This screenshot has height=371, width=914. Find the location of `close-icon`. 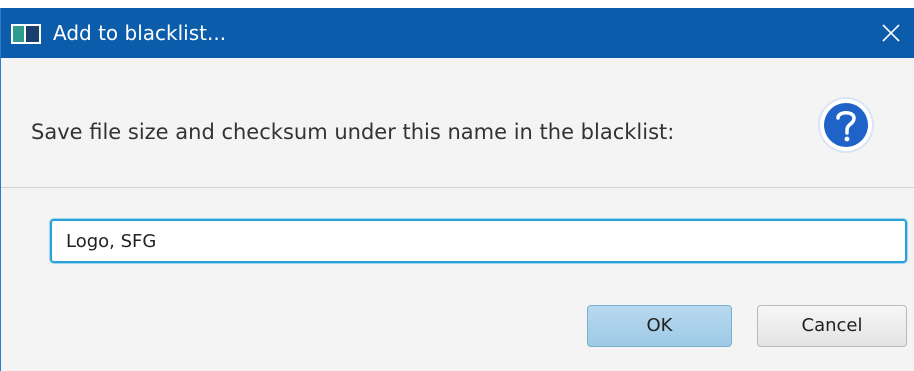

close-icon is located at coordinates (891, 33).